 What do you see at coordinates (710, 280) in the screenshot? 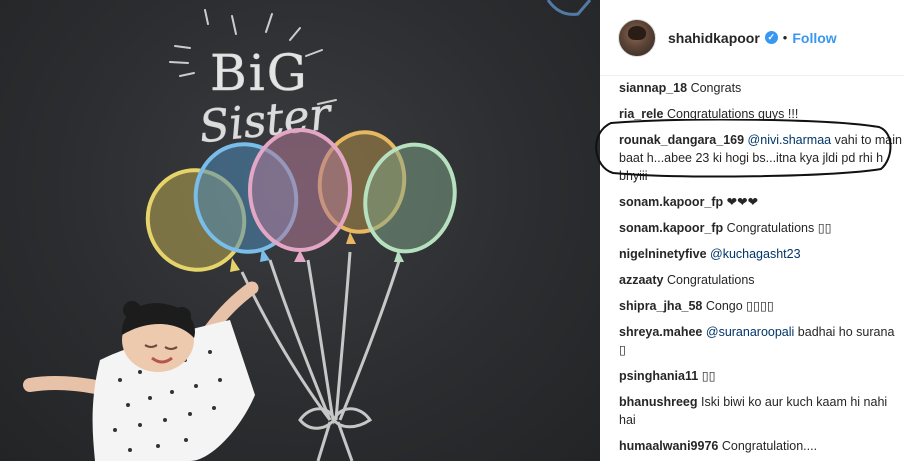
I see `comment-text: Congratulations` at bounding box center [710, 280].